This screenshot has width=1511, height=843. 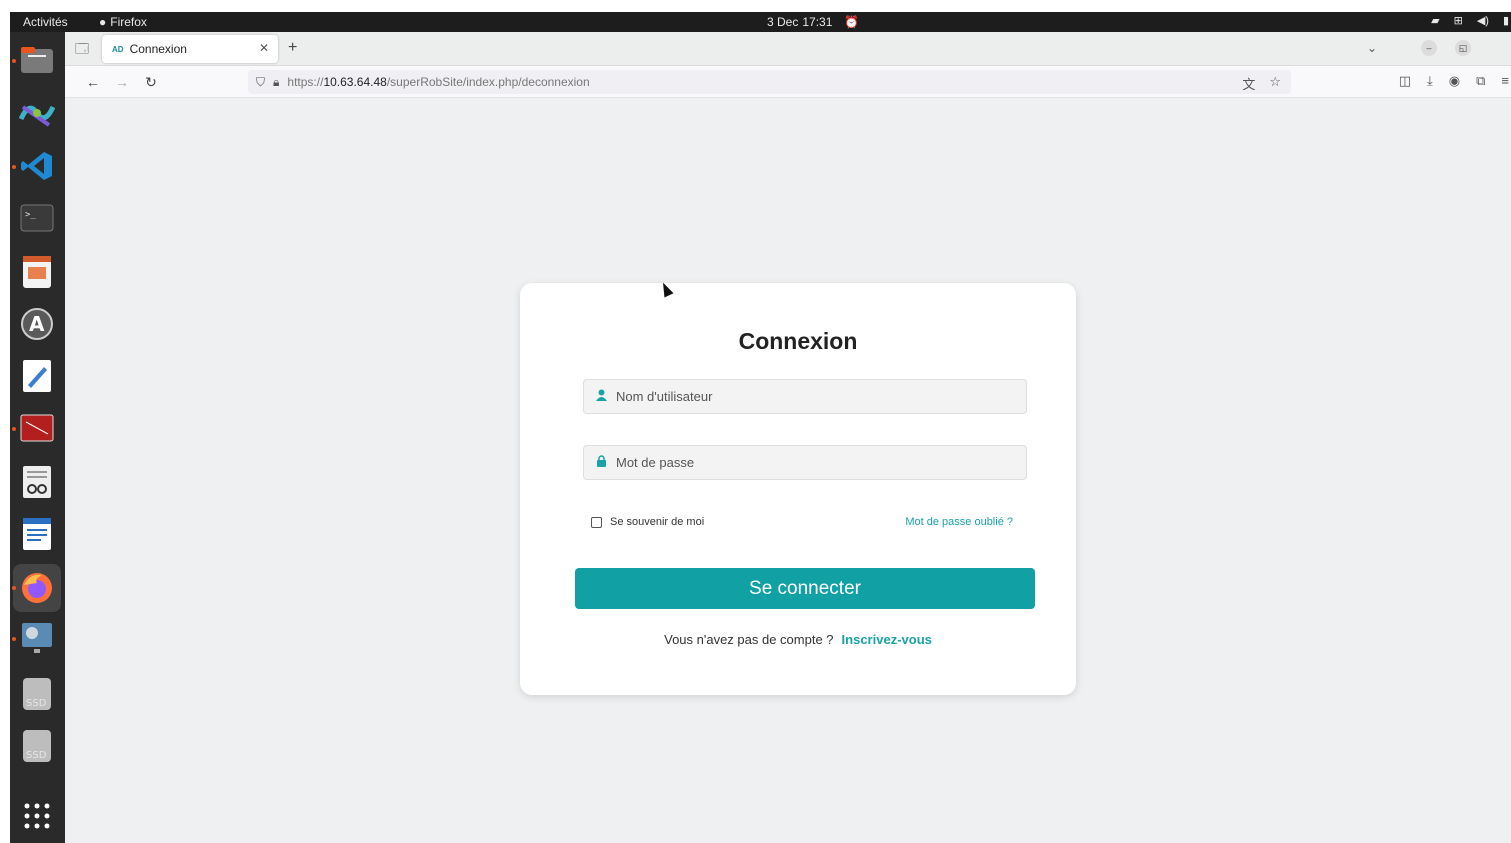 I want to click on clock-date: 3 Dec, so click(x=783, y=22).